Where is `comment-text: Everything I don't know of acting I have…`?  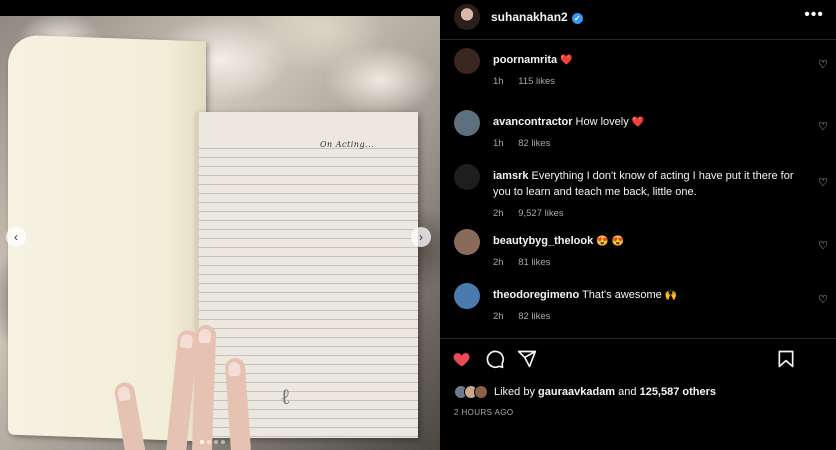
comment-text: Everything I don't know of acting I have… is located at coordinates (643, 184).